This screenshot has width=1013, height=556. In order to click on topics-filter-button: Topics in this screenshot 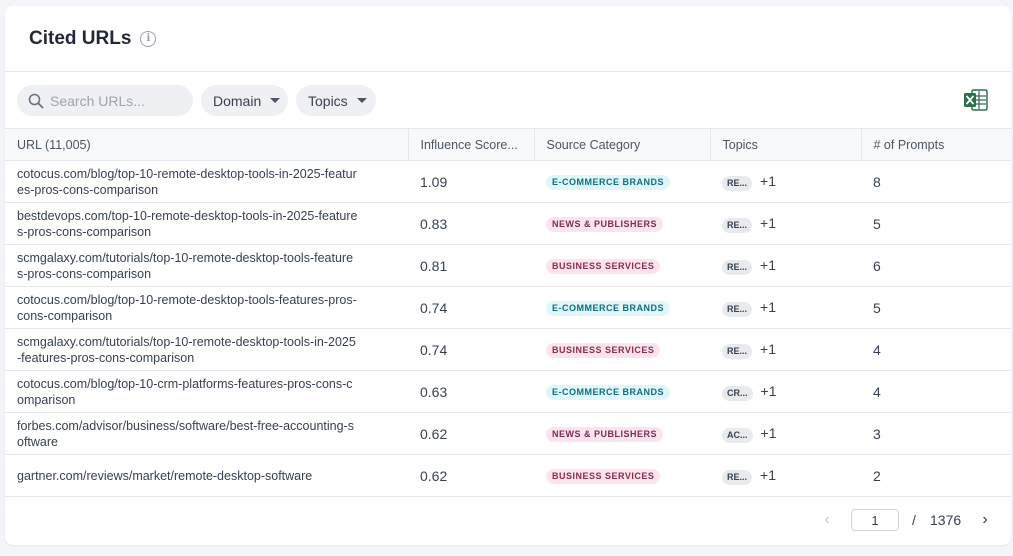, I will do `click(336, 100)`.